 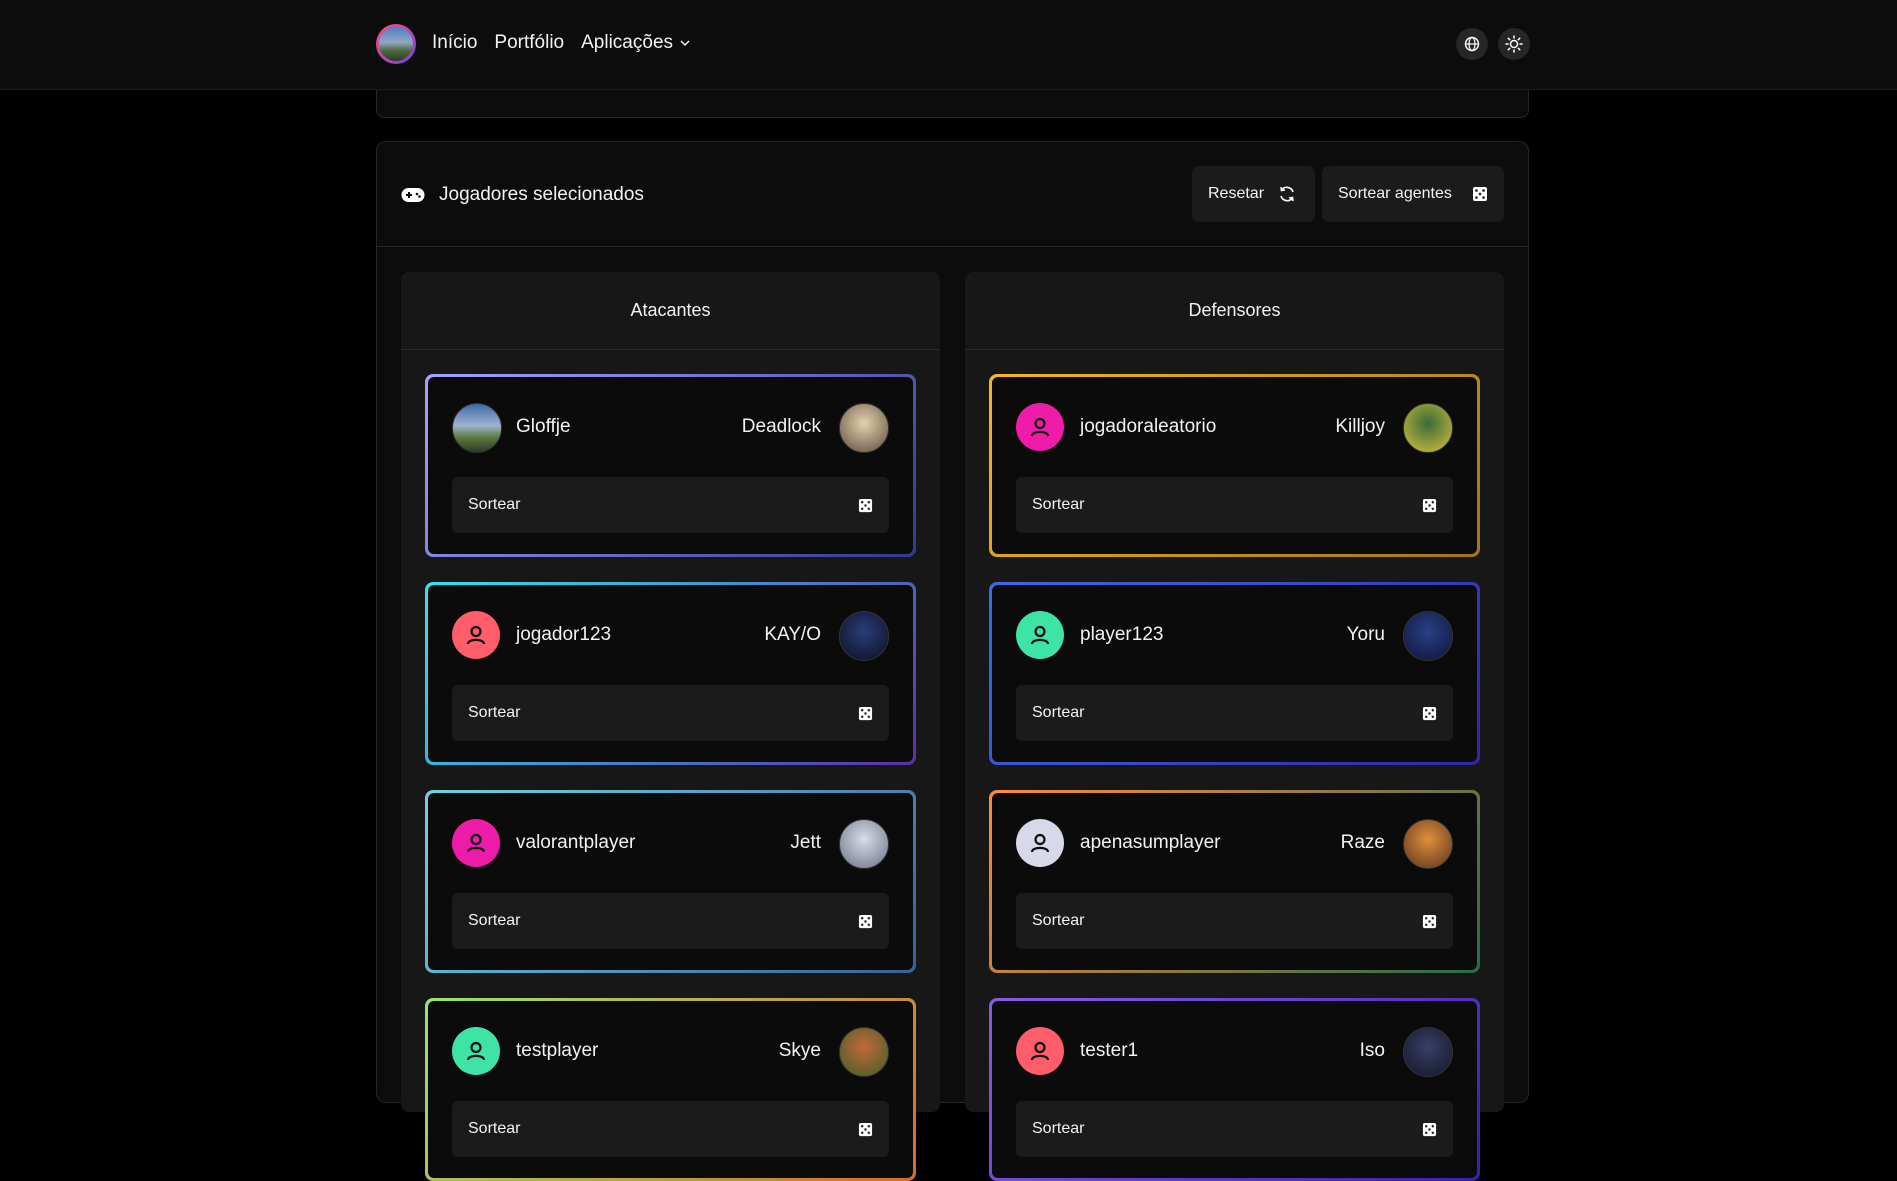 What do you see at coordinates (1234, 465) in the screenshot?
I see `player-card: jogadoraleatorio Killjoy Sortear` at bounding box center [1234, 465].